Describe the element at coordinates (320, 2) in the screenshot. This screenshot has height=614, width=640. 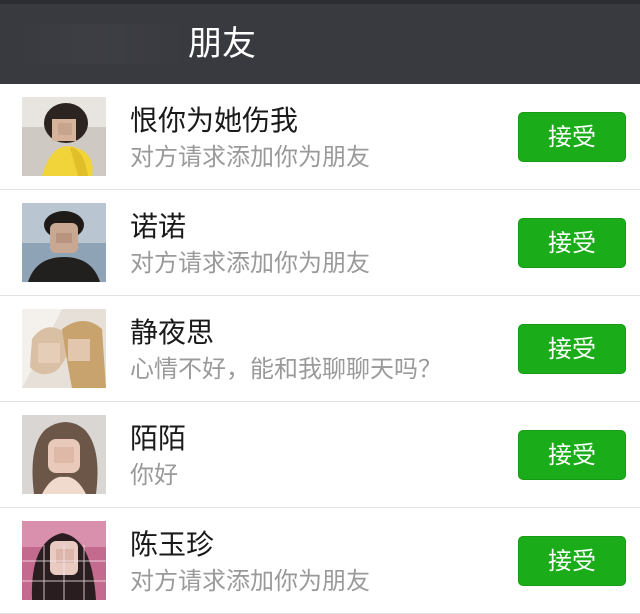
I see `status-strip` at that location.